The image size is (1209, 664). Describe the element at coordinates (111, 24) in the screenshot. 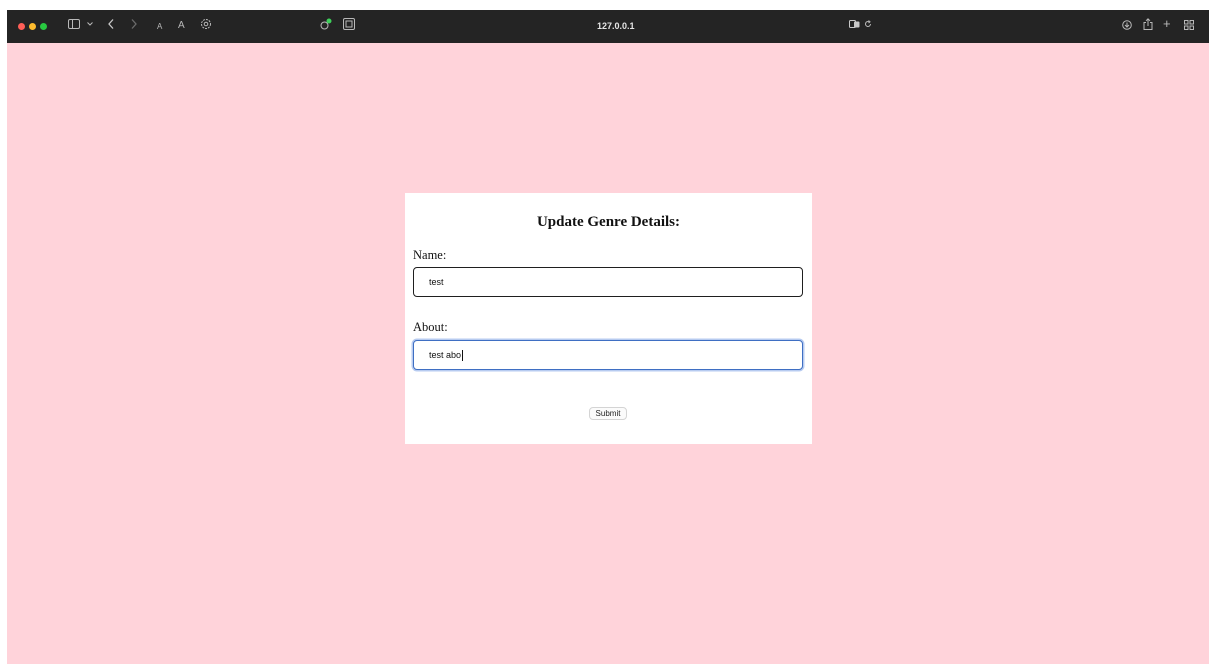

I see `back-icon` at that location.